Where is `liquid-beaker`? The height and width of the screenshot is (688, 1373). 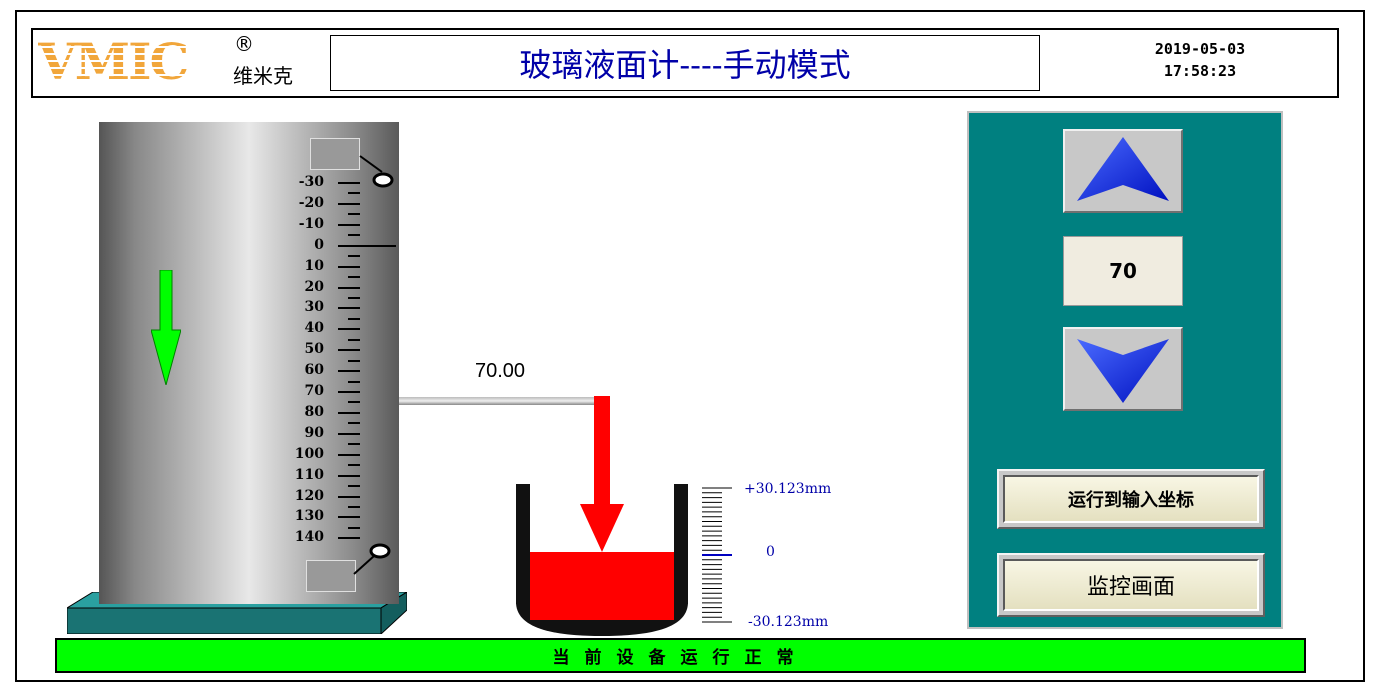
liquid-beaker is located at coordinates (602, 560).